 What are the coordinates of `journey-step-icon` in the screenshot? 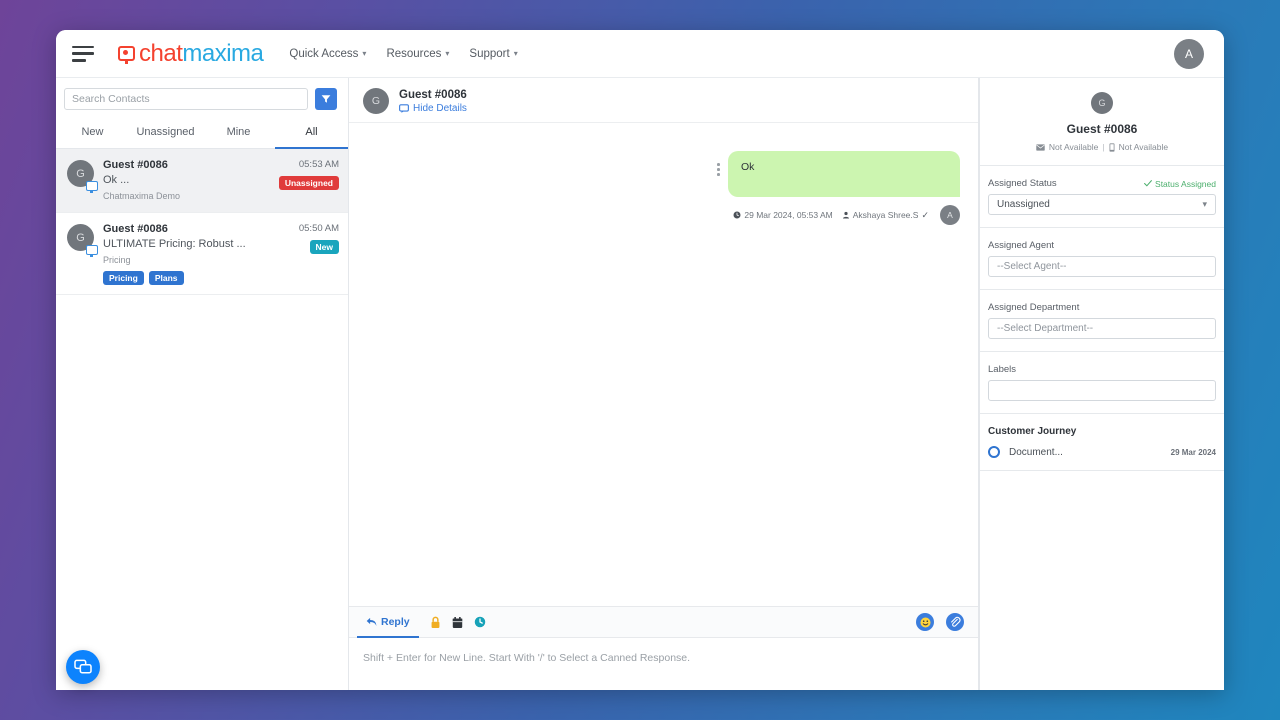 It's located at (994, 452).